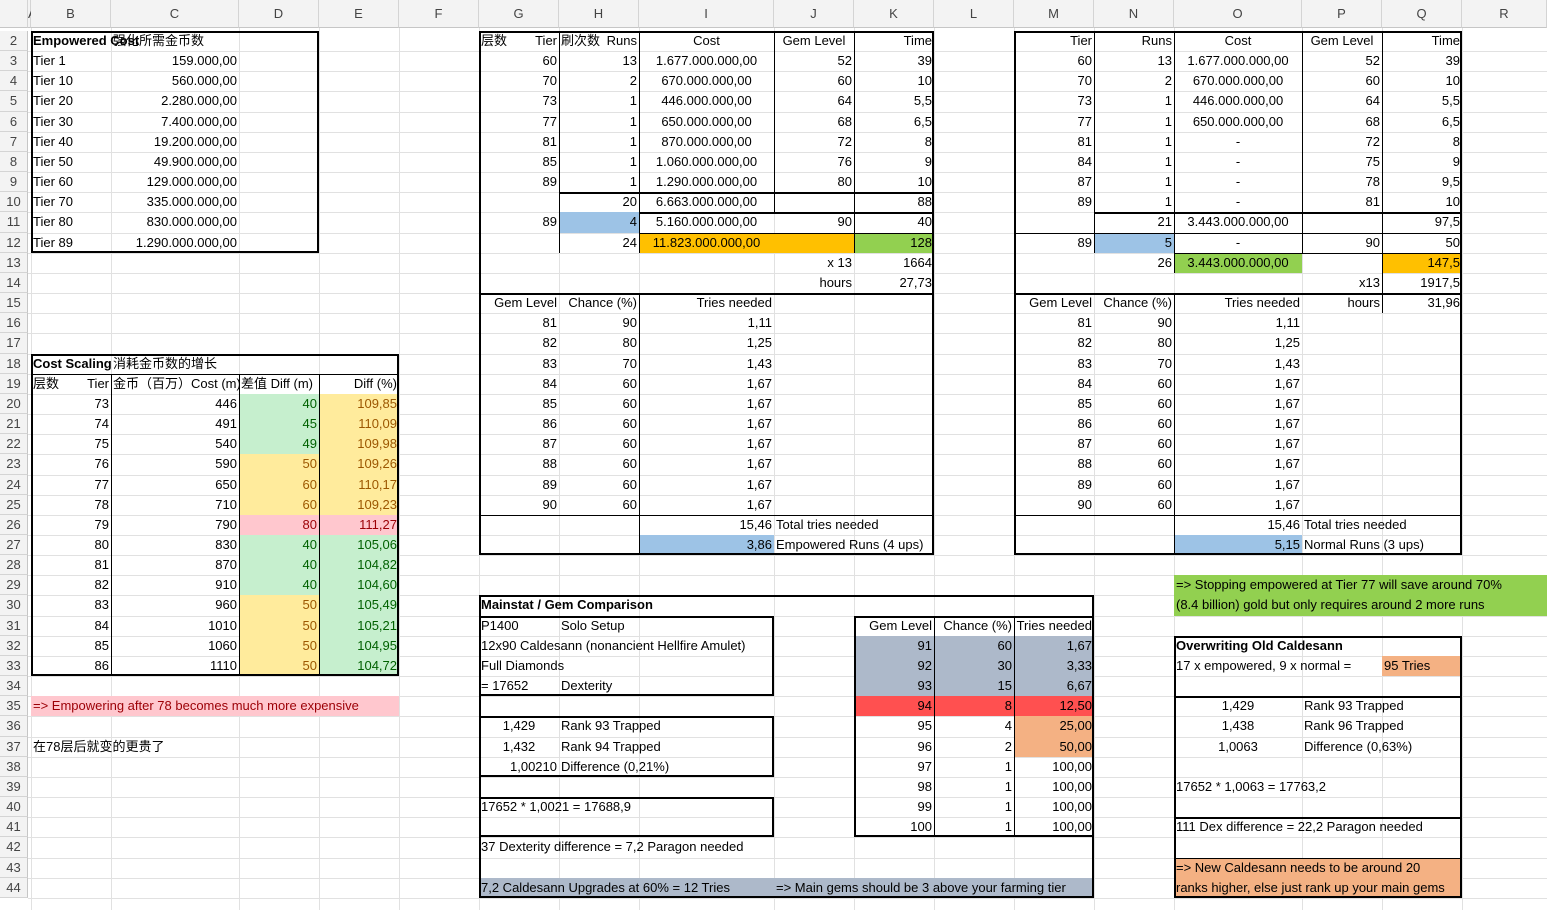 This screenshot has width=1547, height=910. What do you see at coordinates (1054, 62) in the screenshot?
I see `cell-m3: 60` at bounding box center [1054, 62].